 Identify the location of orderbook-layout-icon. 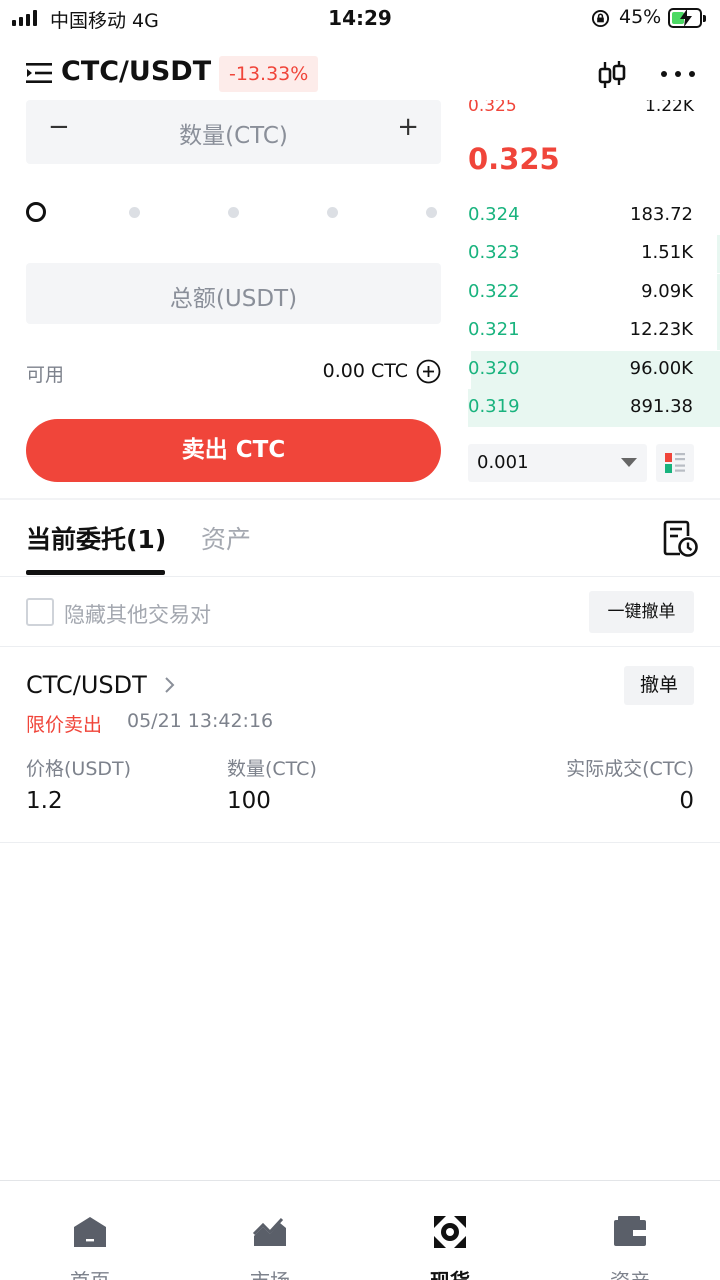
(675, 463).